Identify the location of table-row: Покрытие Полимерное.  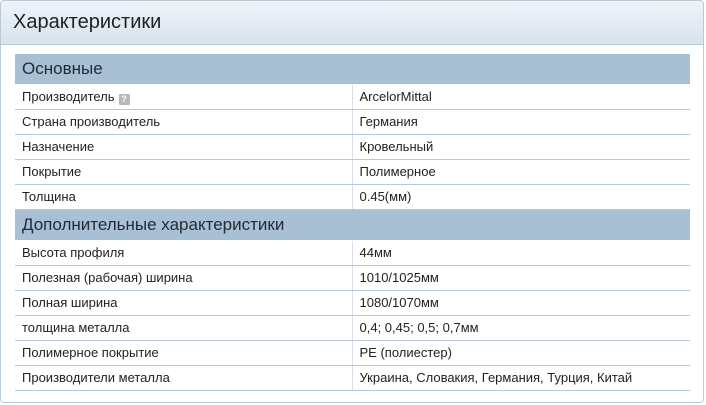
(353, 172).